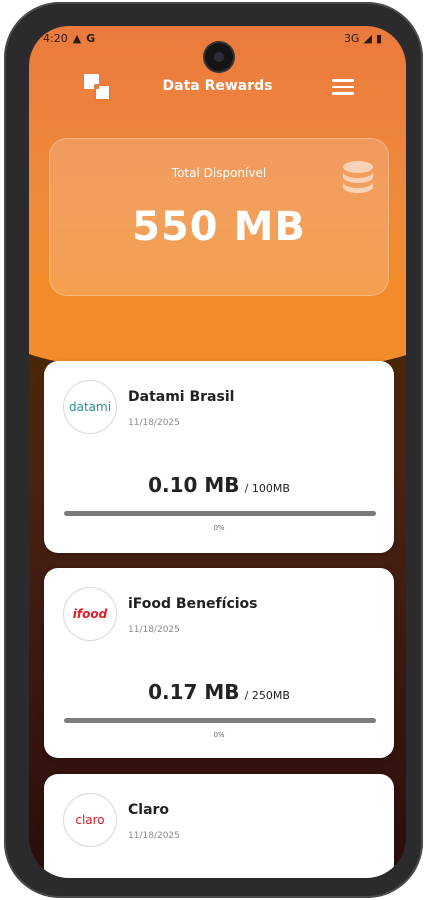 Image resolution: width=427 pixels, height=900 pixels. Describe the element at coordinates (343, 87) in the screenshot. I see `menu-icon` at that location.